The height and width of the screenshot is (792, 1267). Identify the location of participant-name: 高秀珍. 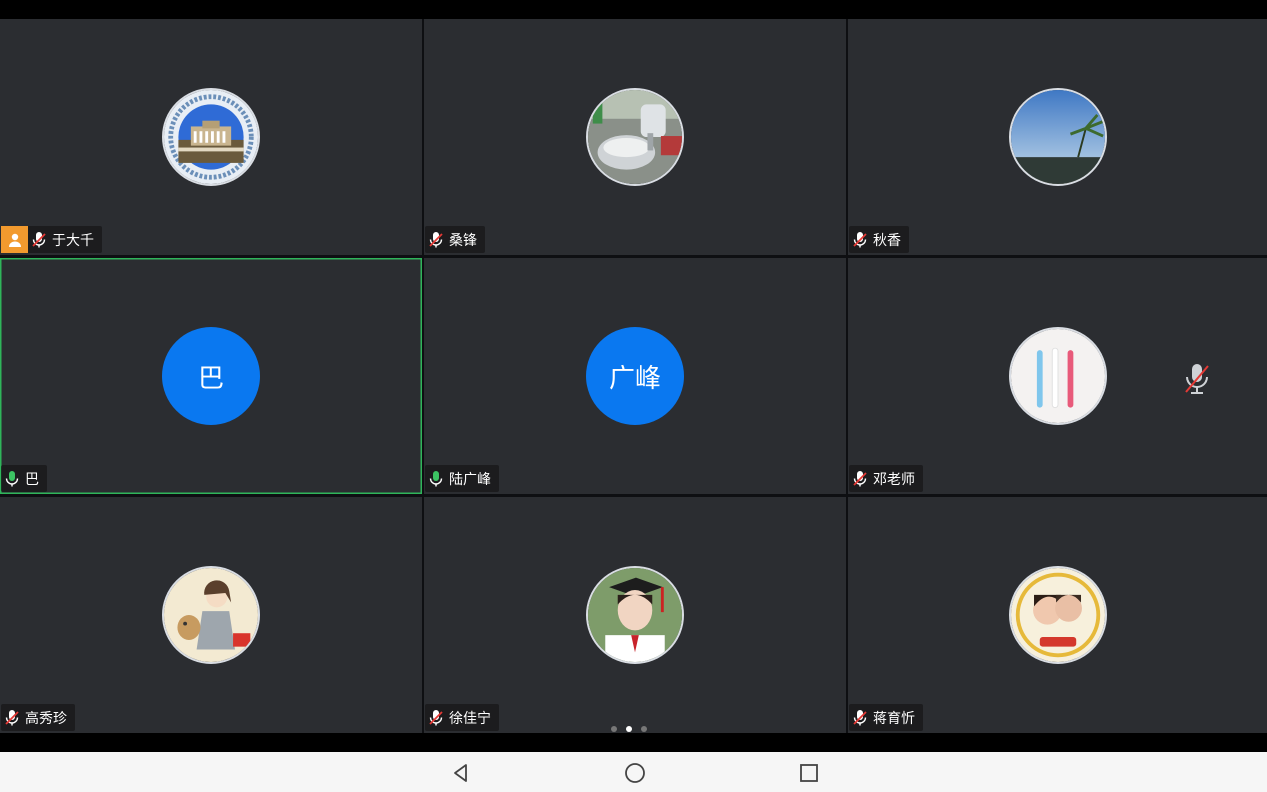
(46, 718).